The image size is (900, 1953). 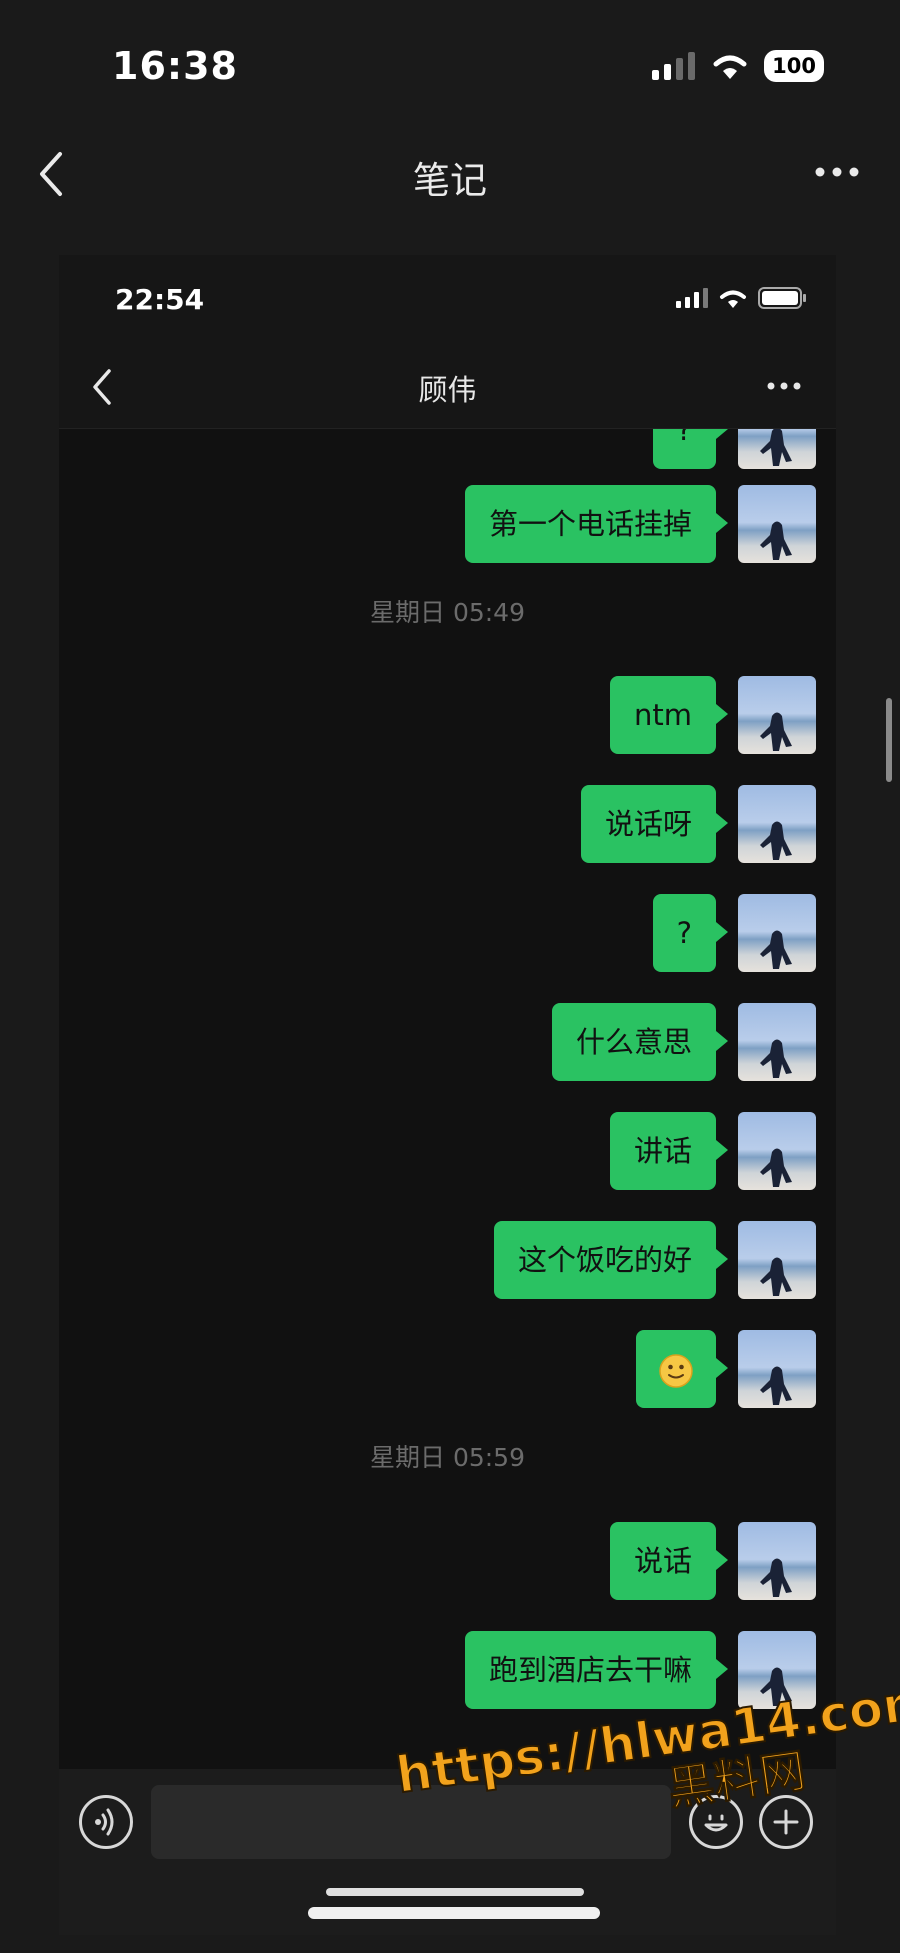 I want to click on message-row, so click(x=726, y=1369).